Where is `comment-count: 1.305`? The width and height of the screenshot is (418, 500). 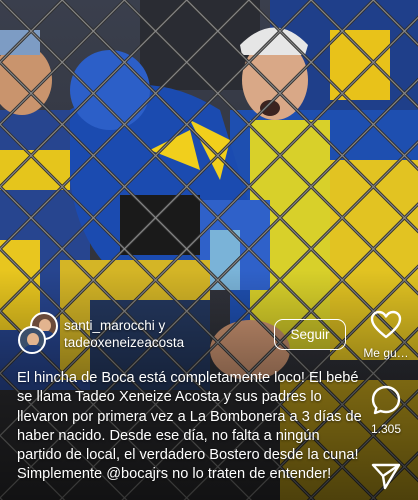
comment-count: 1.305 is located at coordinates (386, 429).